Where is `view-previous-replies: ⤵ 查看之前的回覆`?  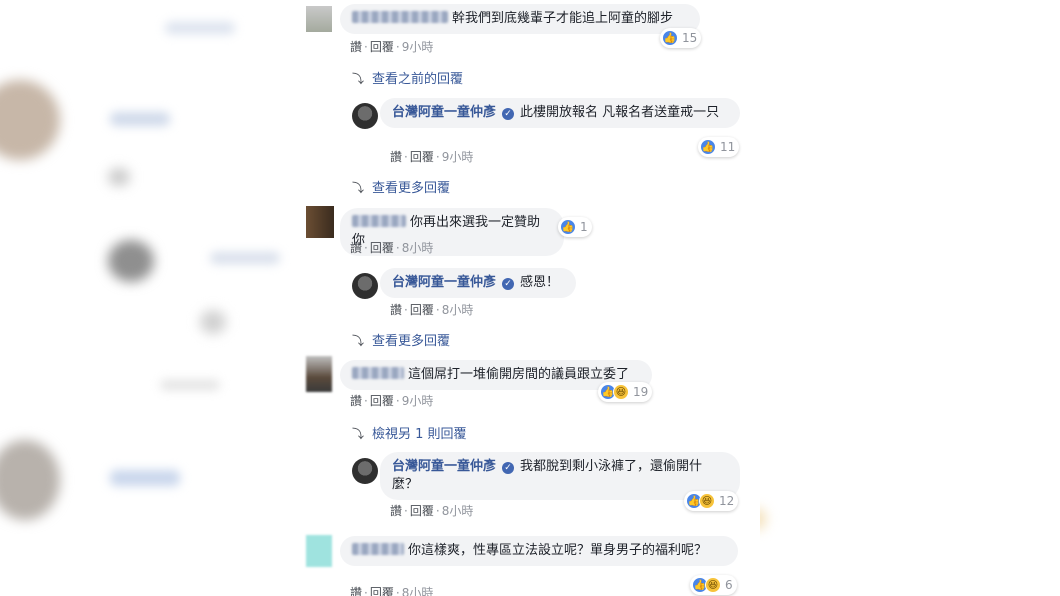
view-previous-replies: ⤵ 查看之前的回覆 is located at coordinates (407, 77).